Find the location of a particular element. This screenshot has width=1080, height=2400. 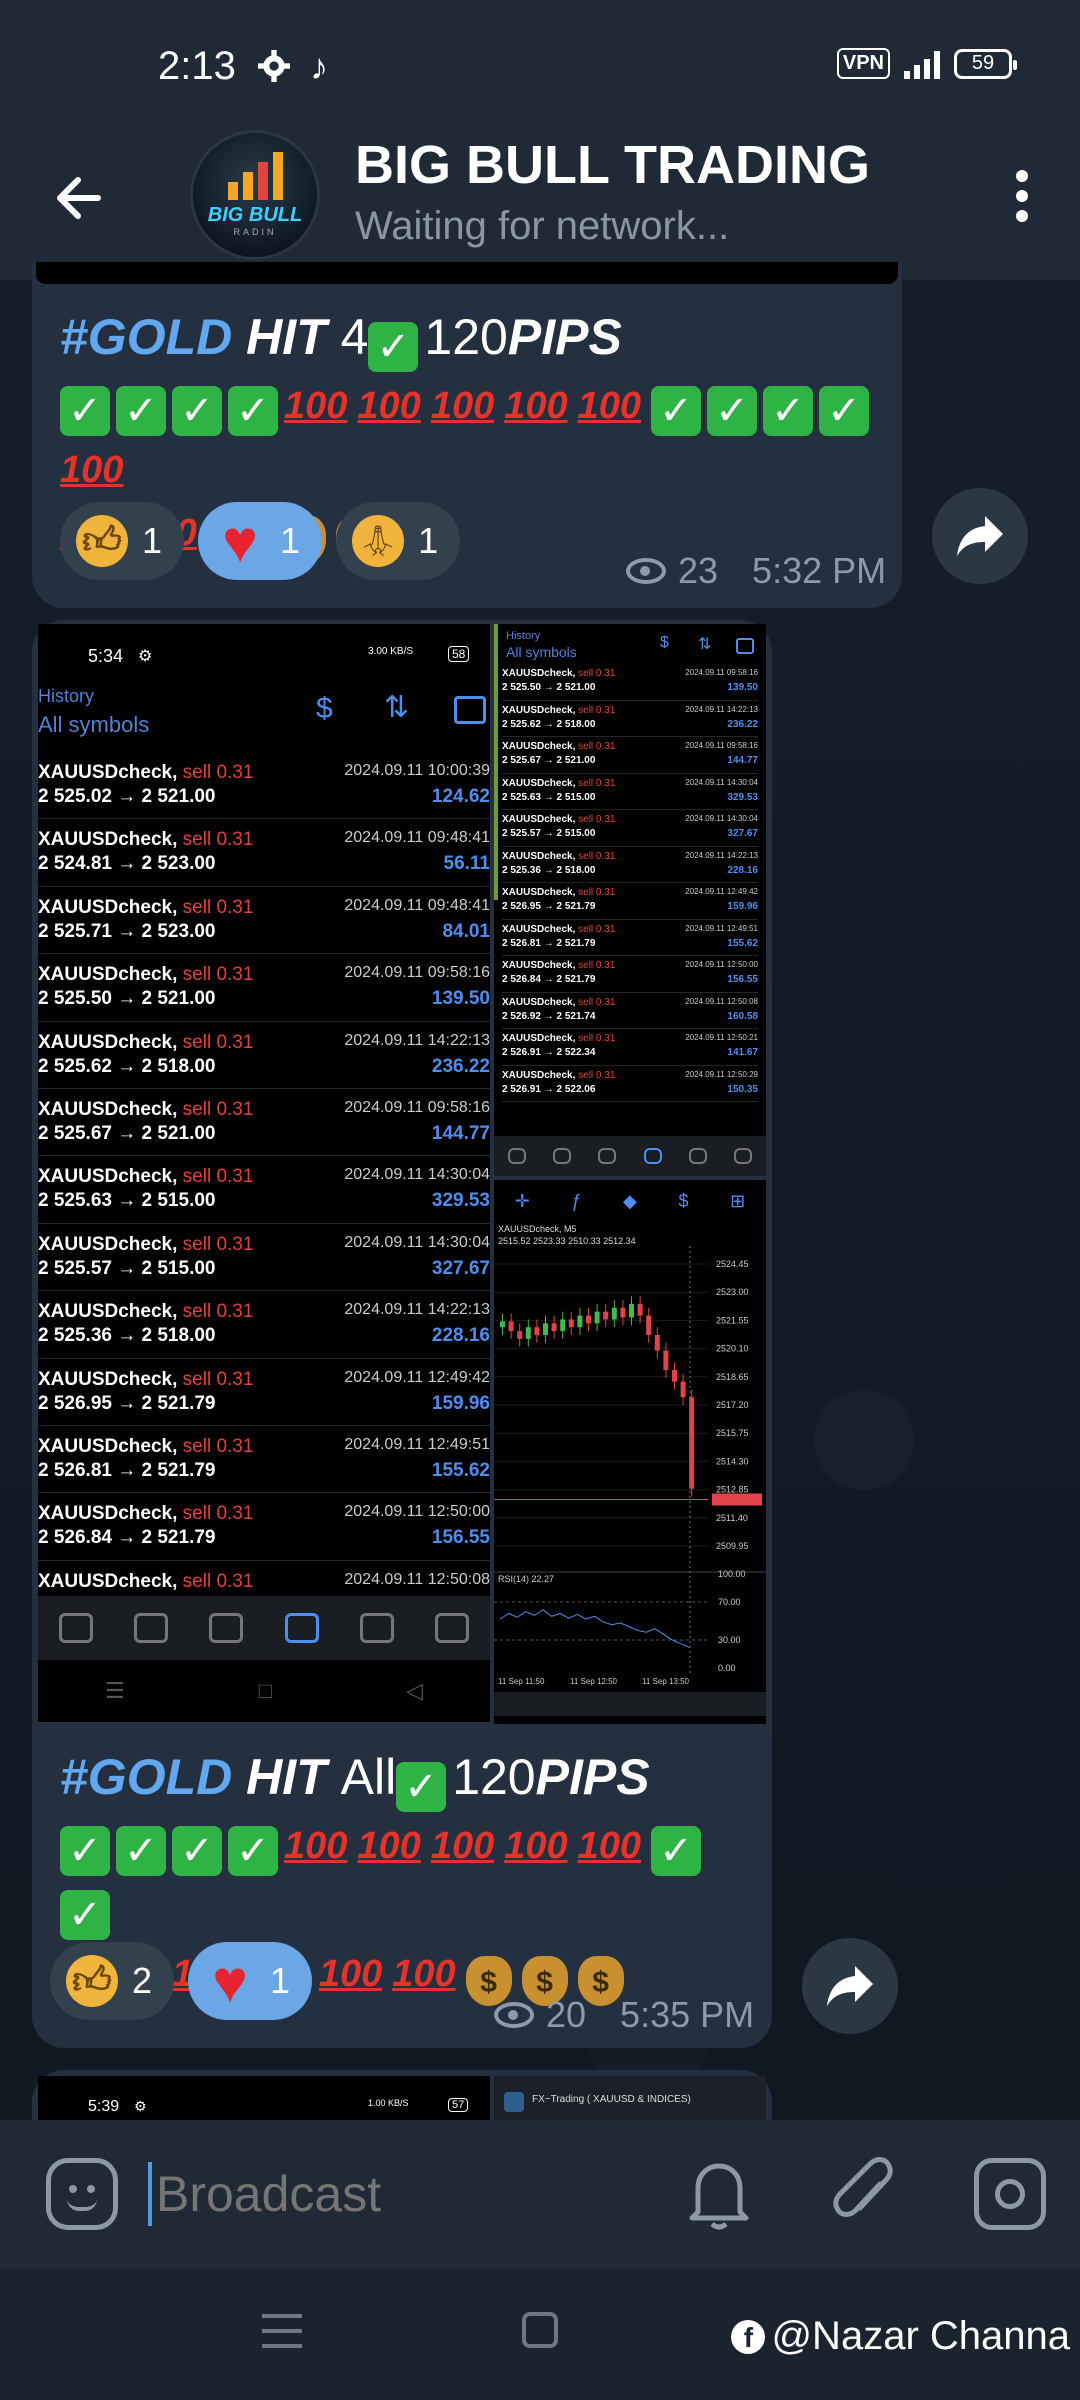

channel-avatar: BIG BULL RADIN is located at coordinates (255, 195).